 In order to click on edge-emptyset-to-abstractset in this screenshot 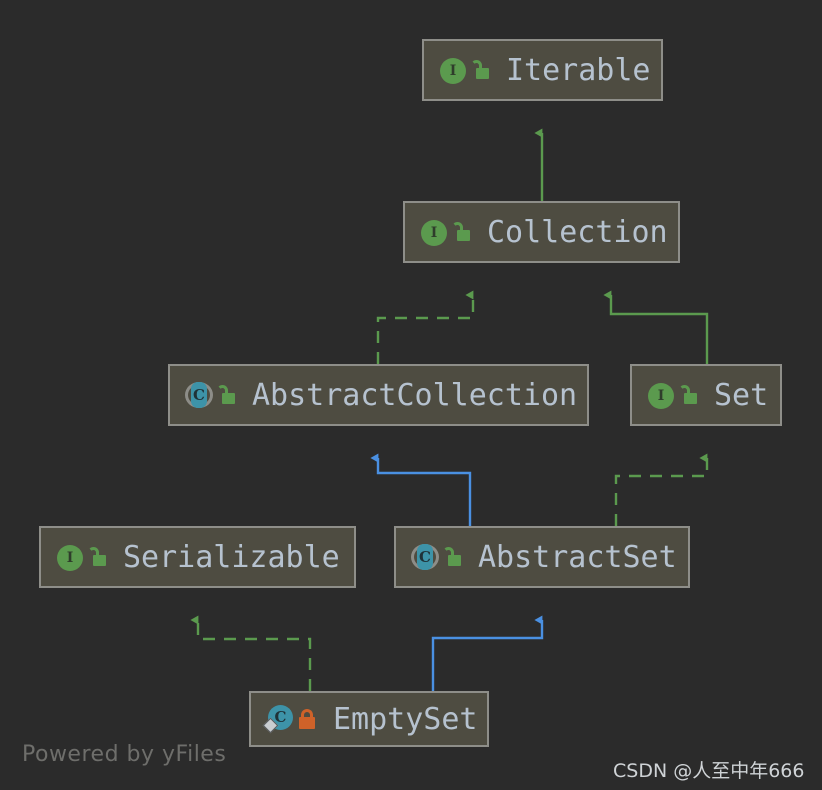, I will do `click(487, 653)`.